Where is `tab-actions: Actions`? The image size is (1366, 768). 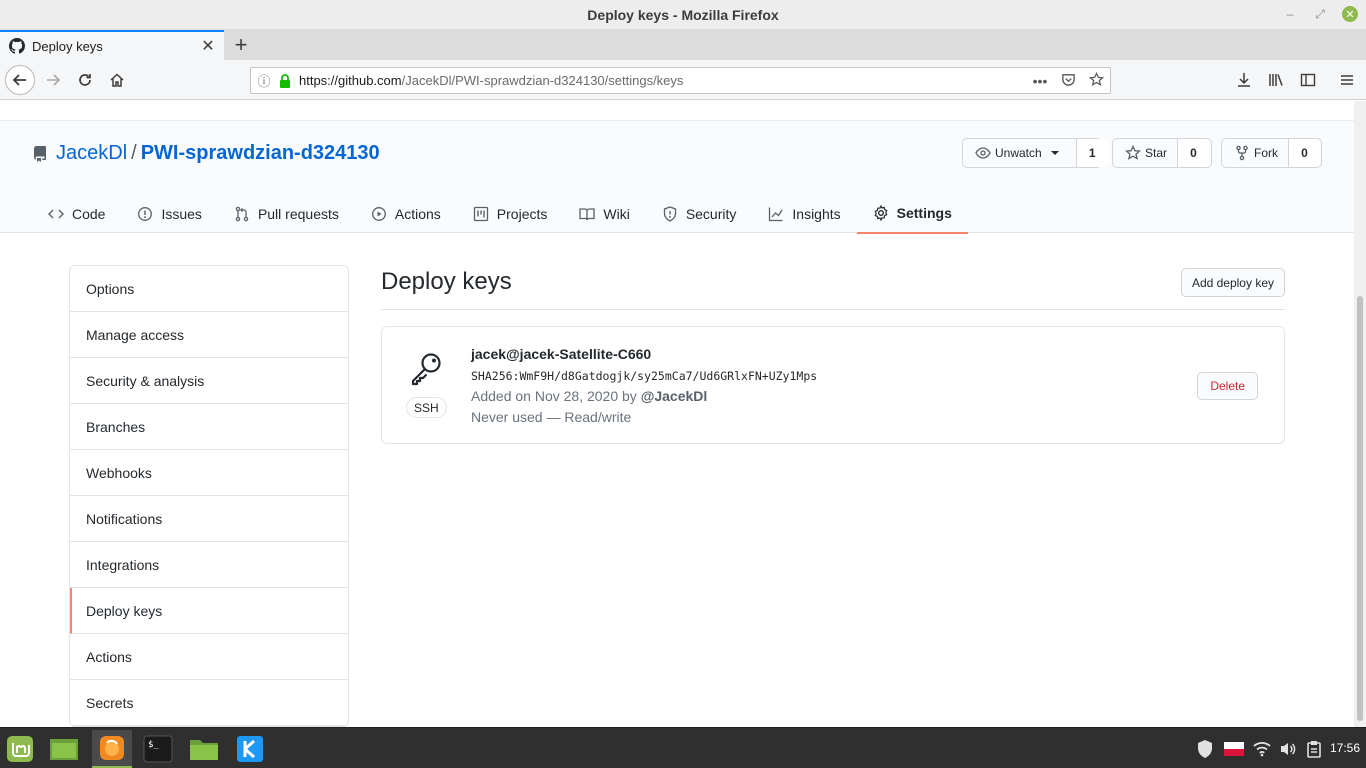
tab-actions: Actions is located at coordinates (406, 214).